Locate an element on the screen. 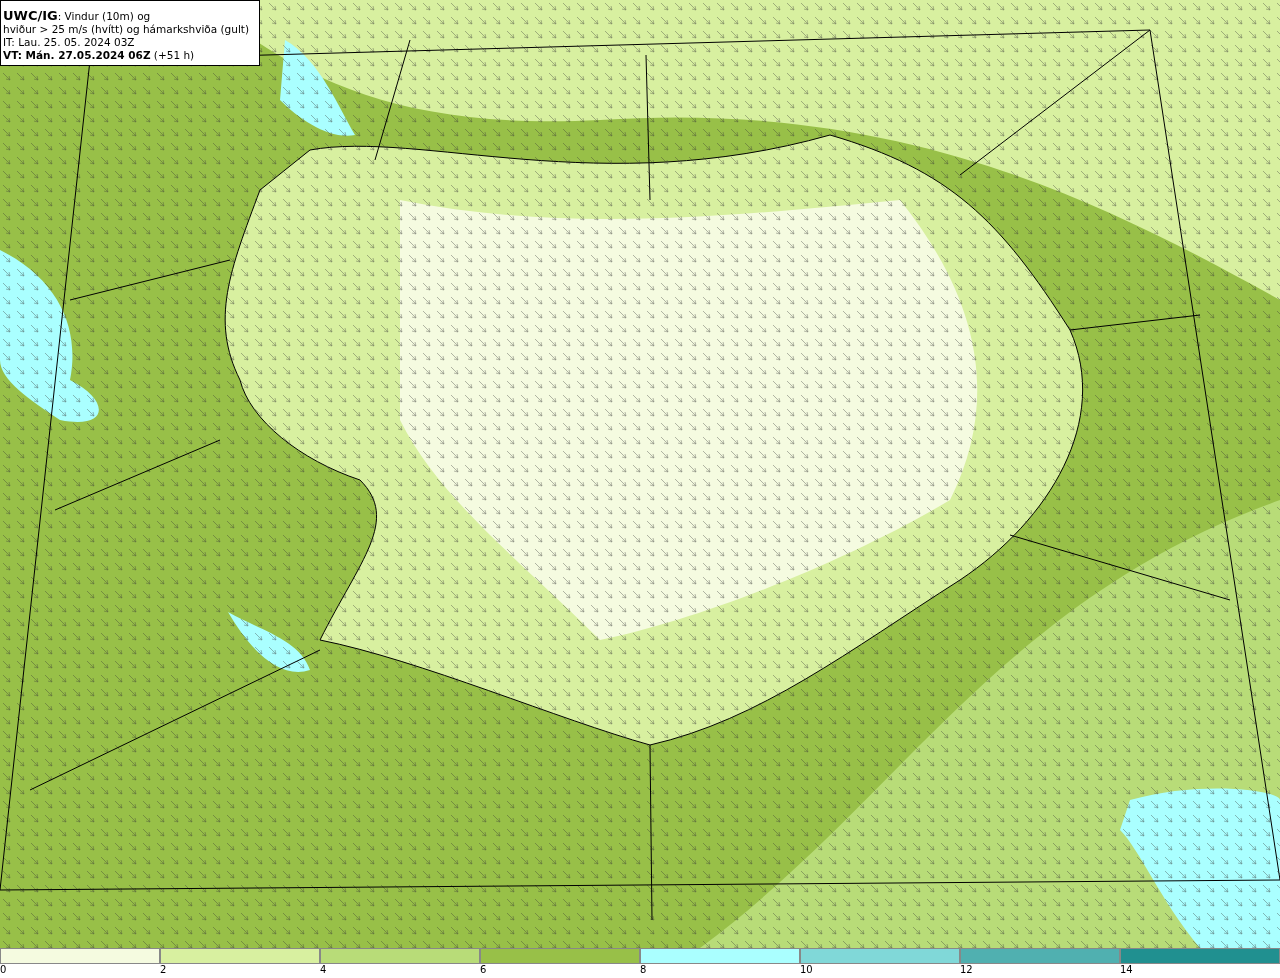  legend-tick-label: 8 is located at coordinates (643, 970).